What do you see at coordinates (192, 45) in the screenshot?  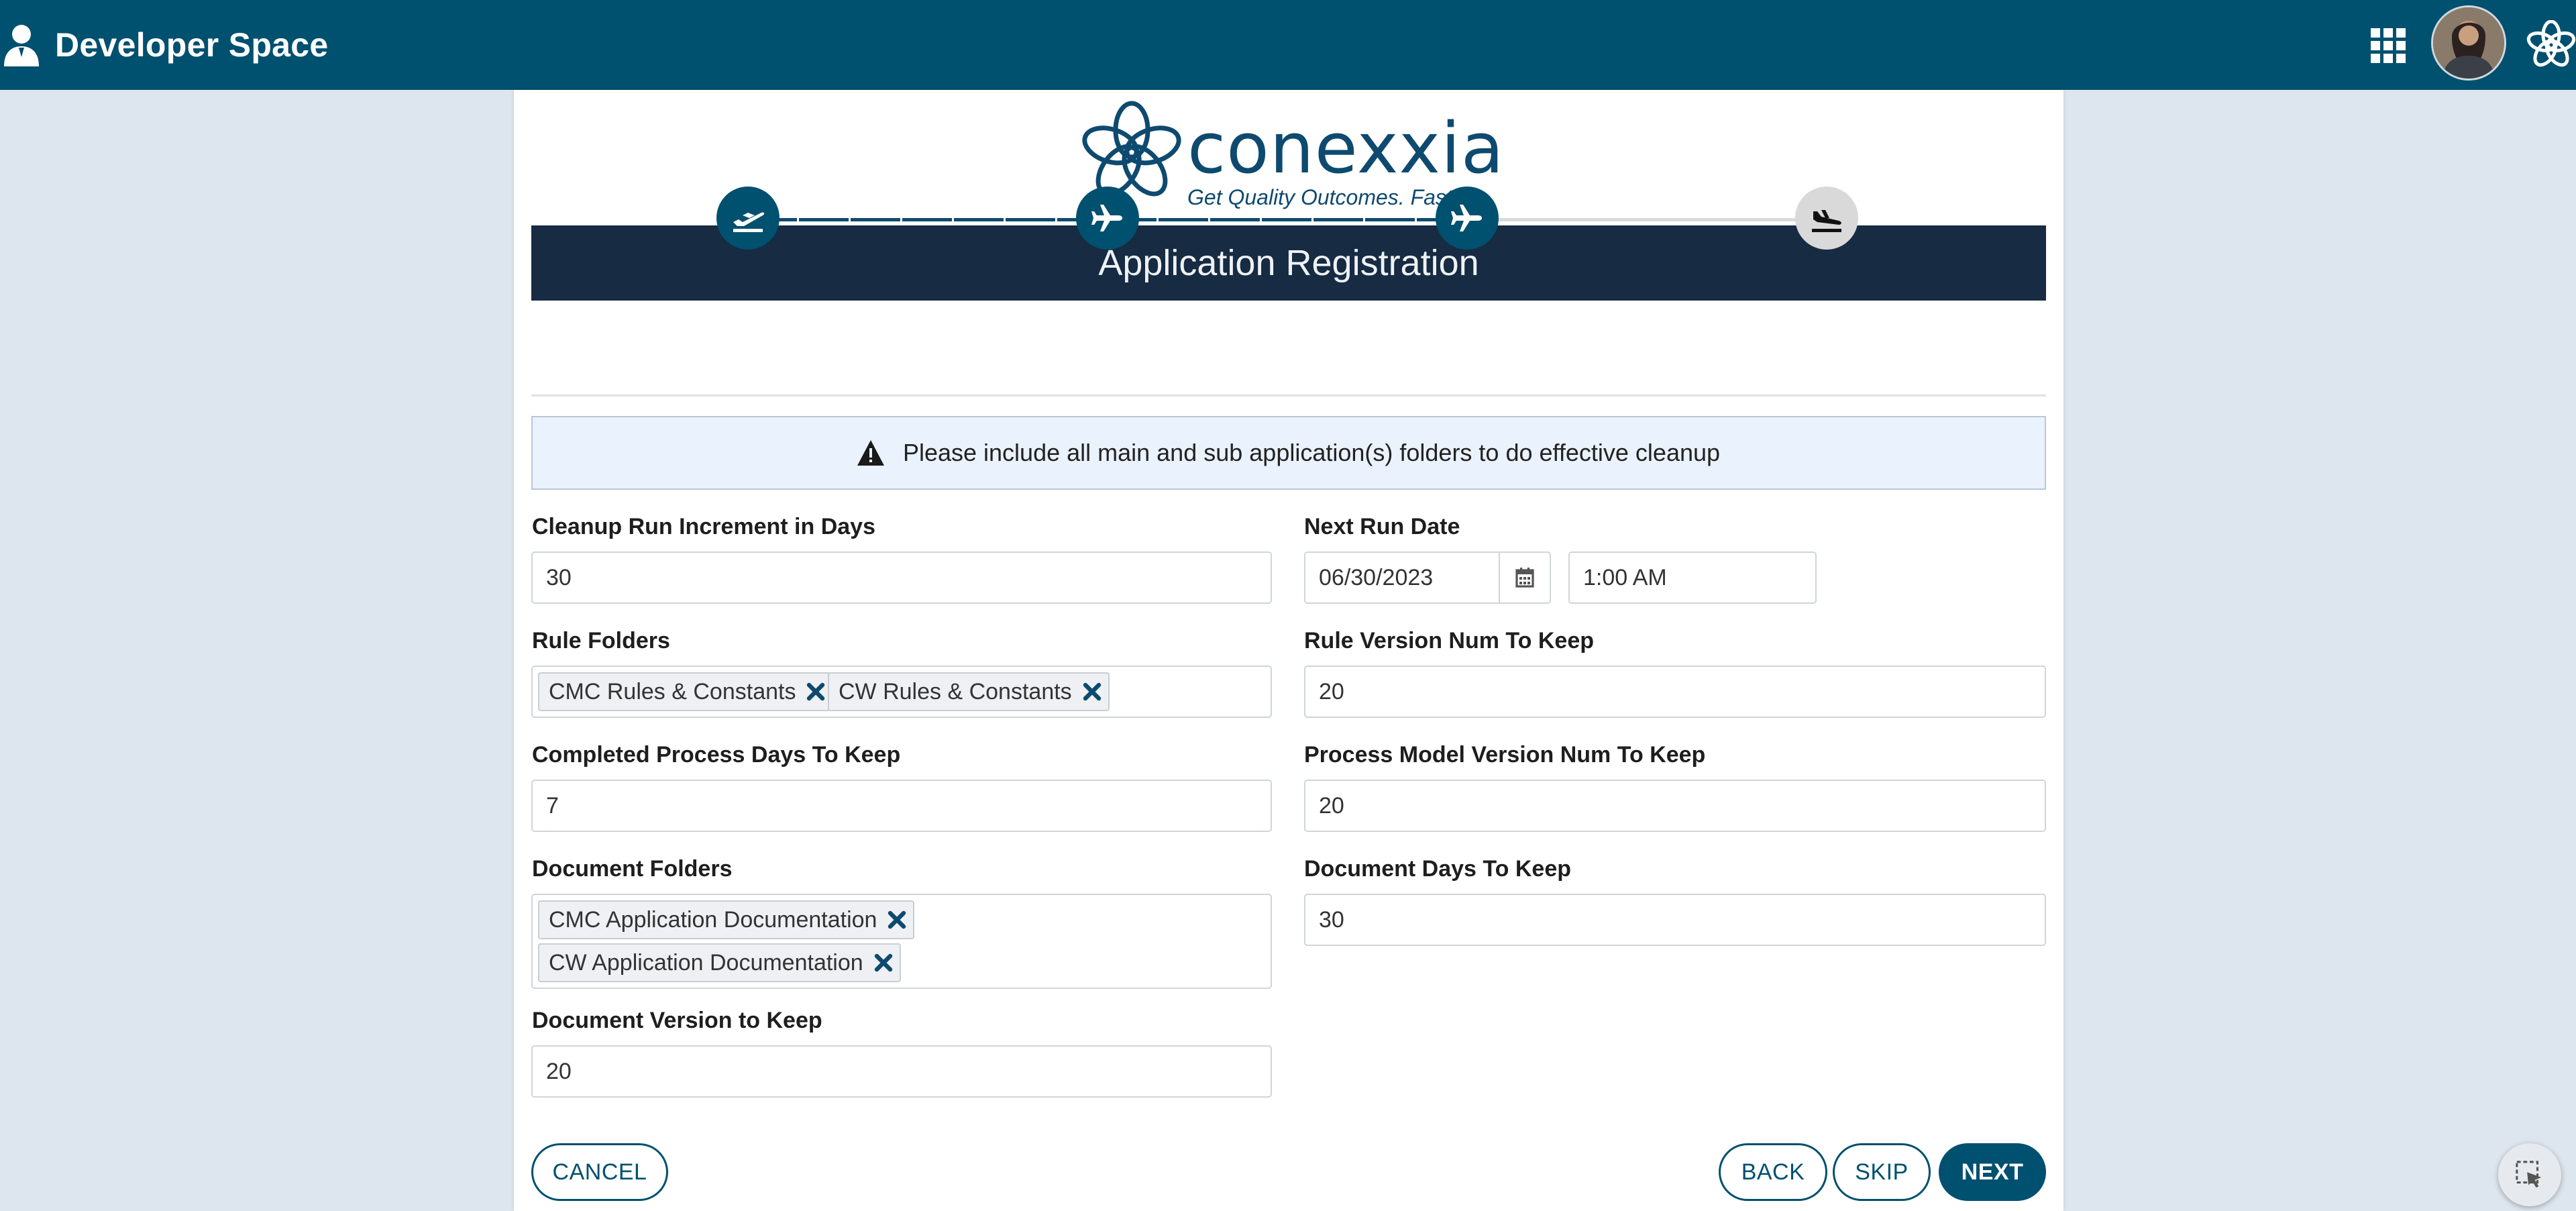 I see `app-title: Developer Space` at bounding box center [192, 45].